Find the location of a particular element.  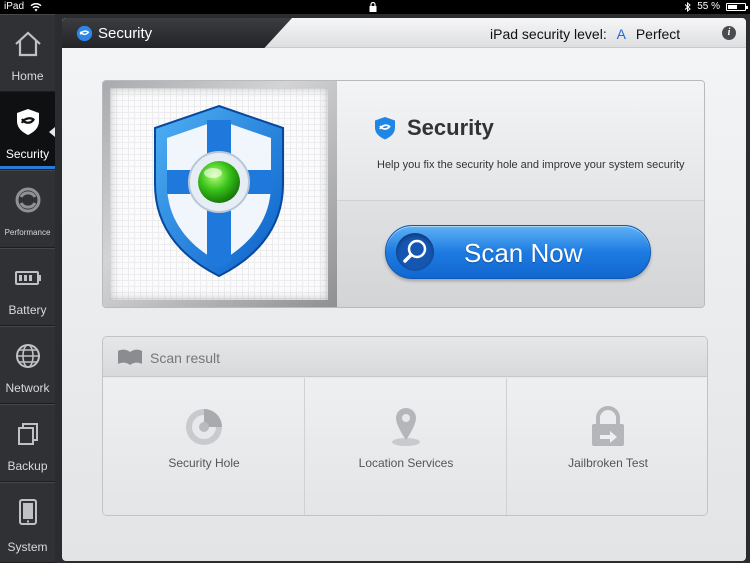

sidebar-item-performance: Performance is located at coordinates (27, 209).